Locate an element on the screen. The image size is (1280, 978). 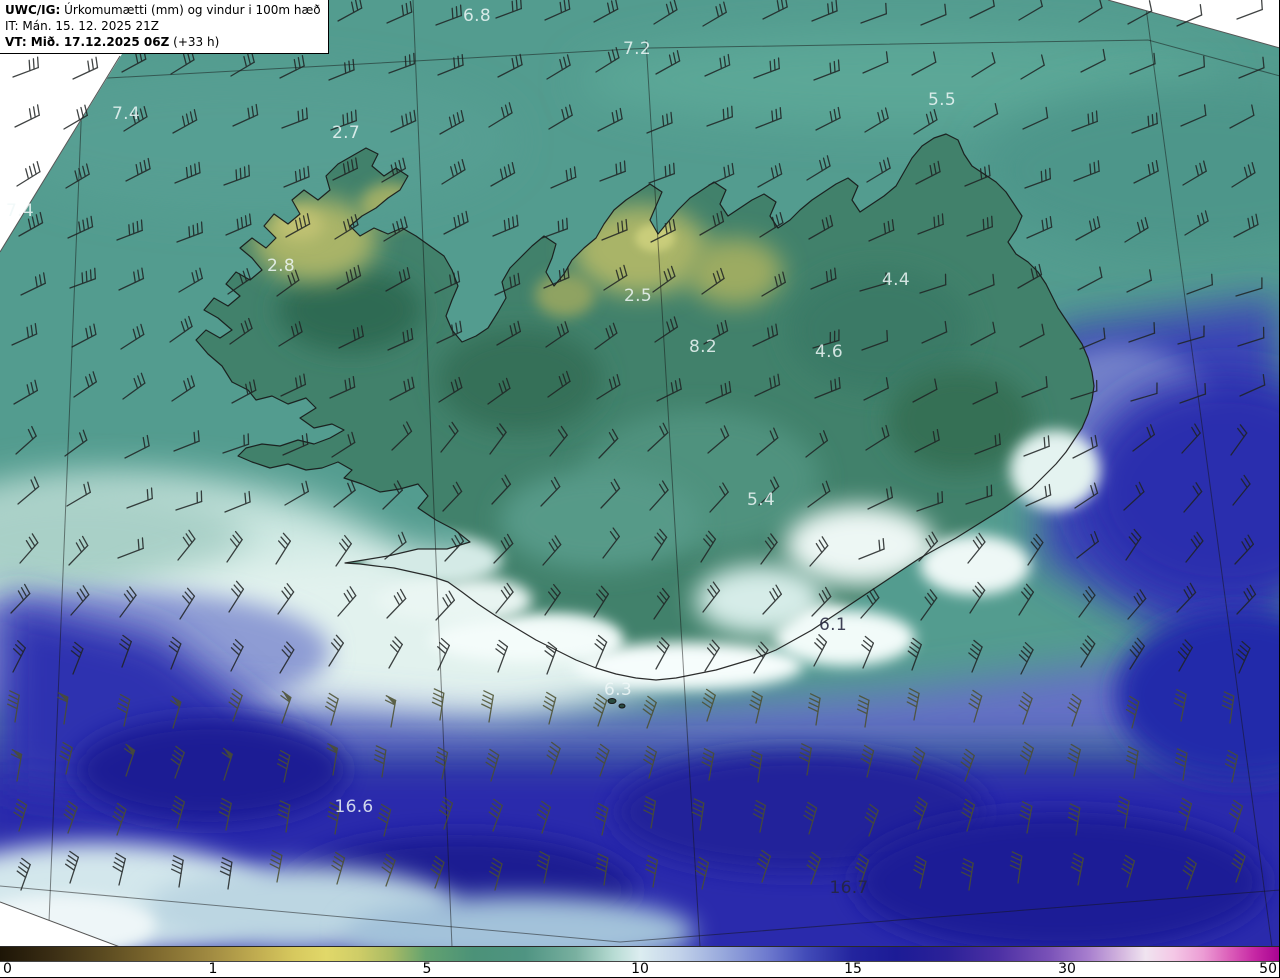
map-valid-time: VT: Mið. 17.12.2025 06Z (+33 h) is located at coordinates (112, 42).